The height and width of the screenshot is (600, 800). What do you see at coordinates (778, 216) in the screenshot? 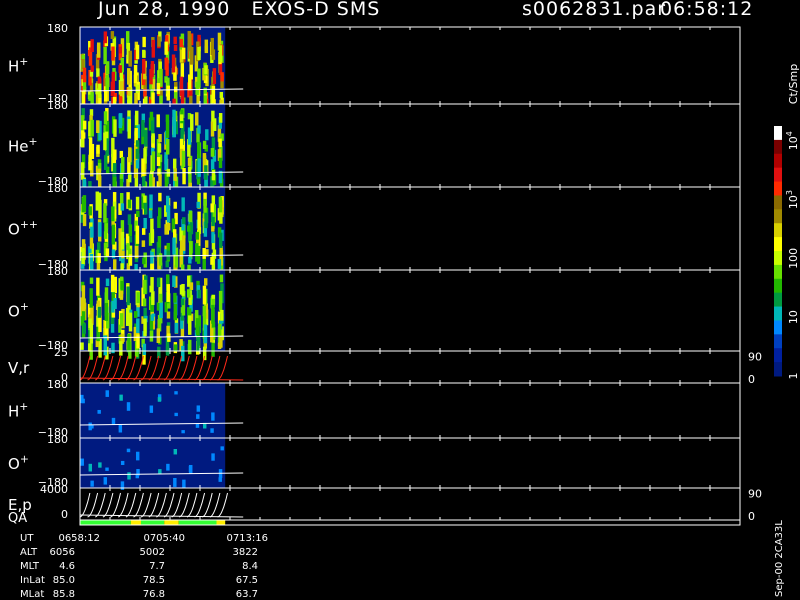
I see `colorbar-cell` at bounding box center [778, 216].